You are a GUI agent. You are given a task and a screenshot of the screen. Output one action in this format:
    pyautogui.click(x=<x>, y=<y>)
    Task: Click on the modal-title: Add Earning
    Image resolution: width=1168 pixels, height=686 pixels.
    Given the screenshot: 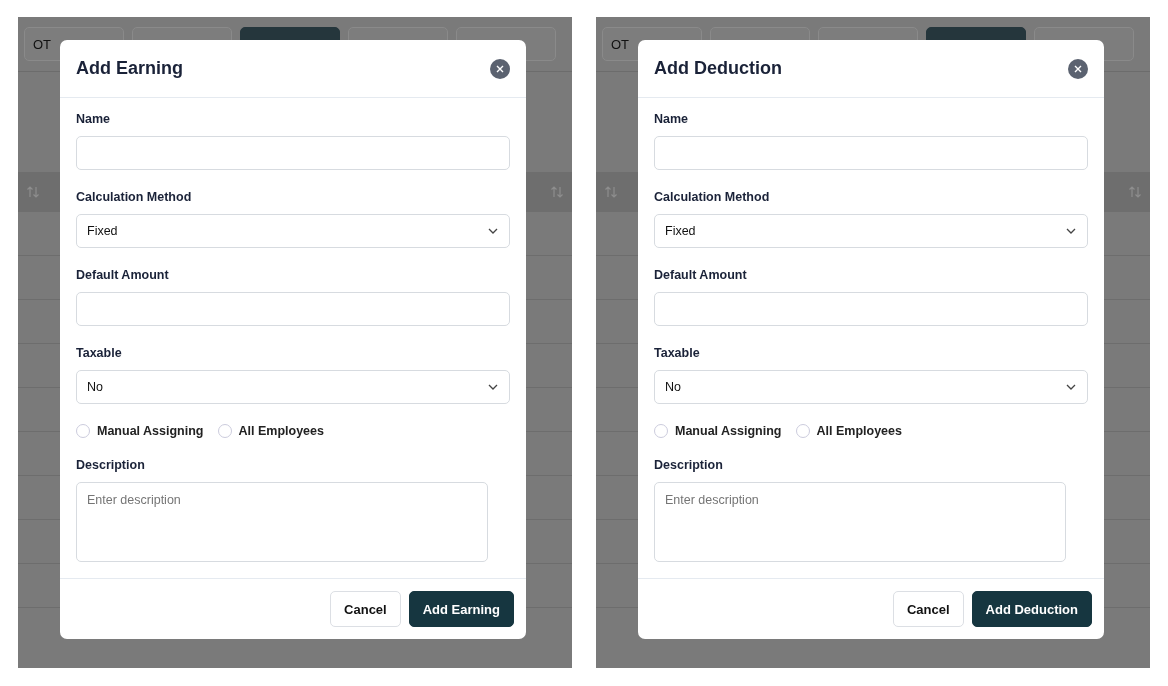 What is the action you would take?
    pyautogui.click(x=129, y=68)
    